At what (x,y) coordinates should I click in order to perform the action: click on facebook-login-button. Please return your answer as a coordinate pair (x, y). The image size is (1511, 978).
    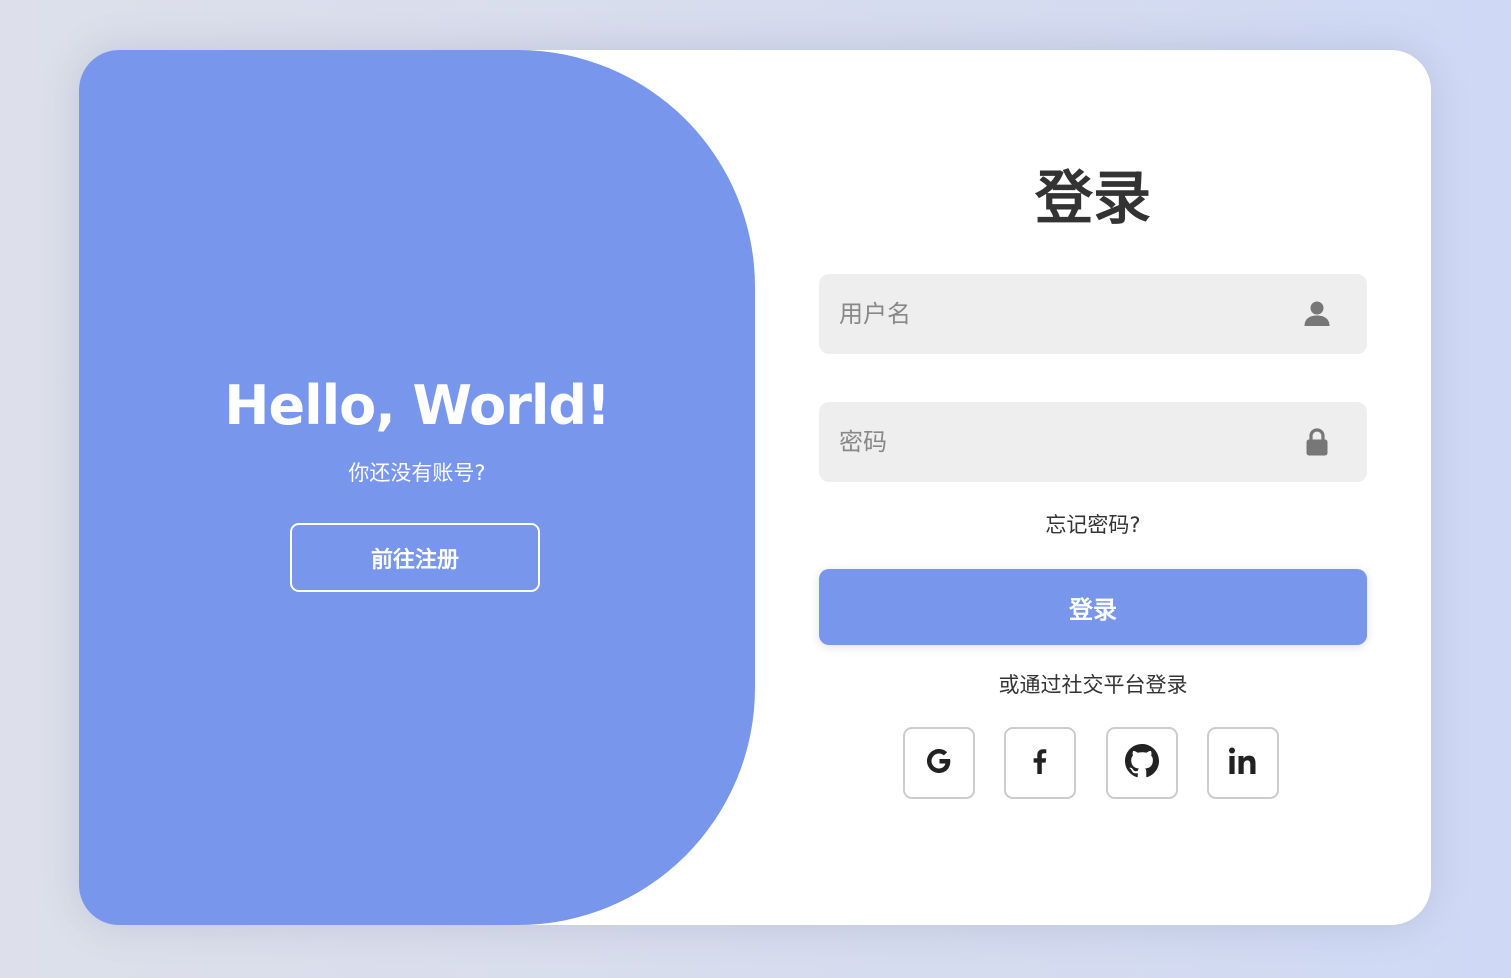
    Looking at the image, I should click on (1040, 763).